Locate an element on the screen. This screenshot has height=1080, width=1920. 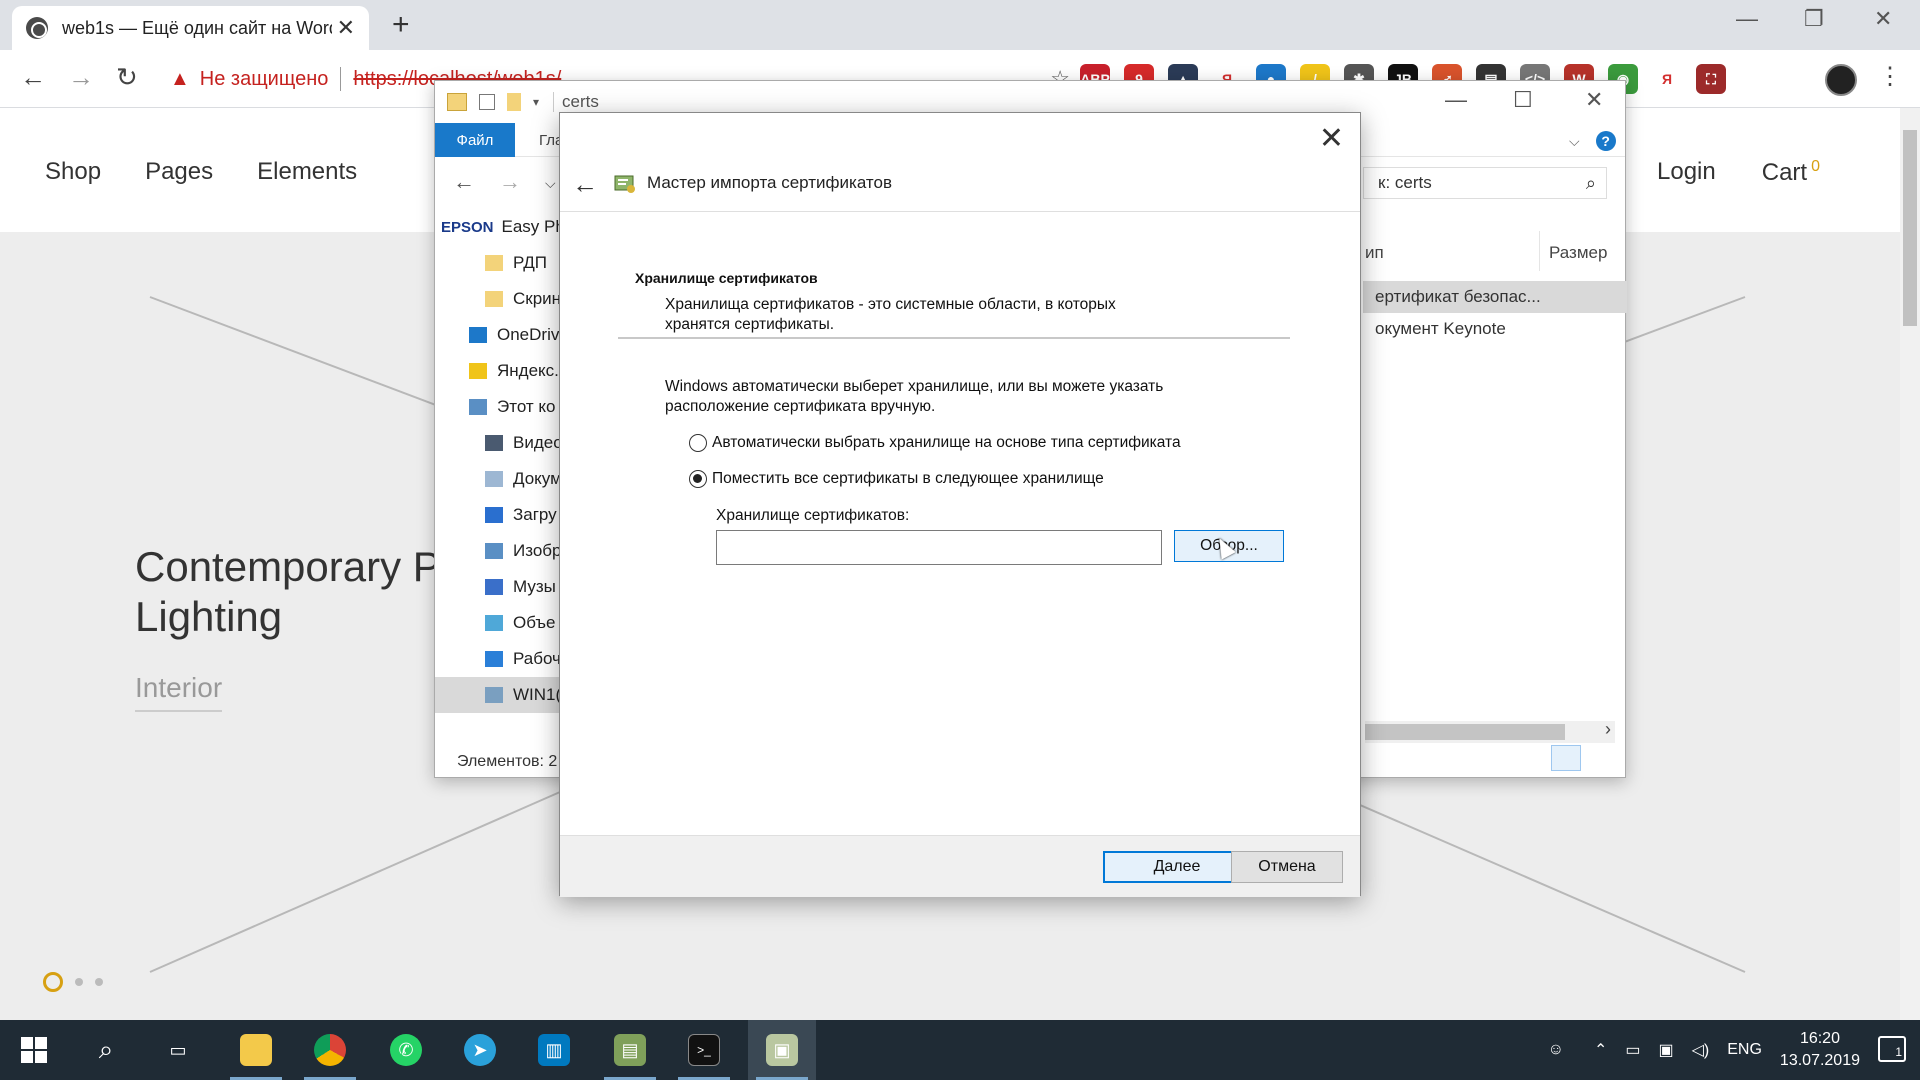
pdf-icon: ⛶ is located at coordinates (1711, 79).